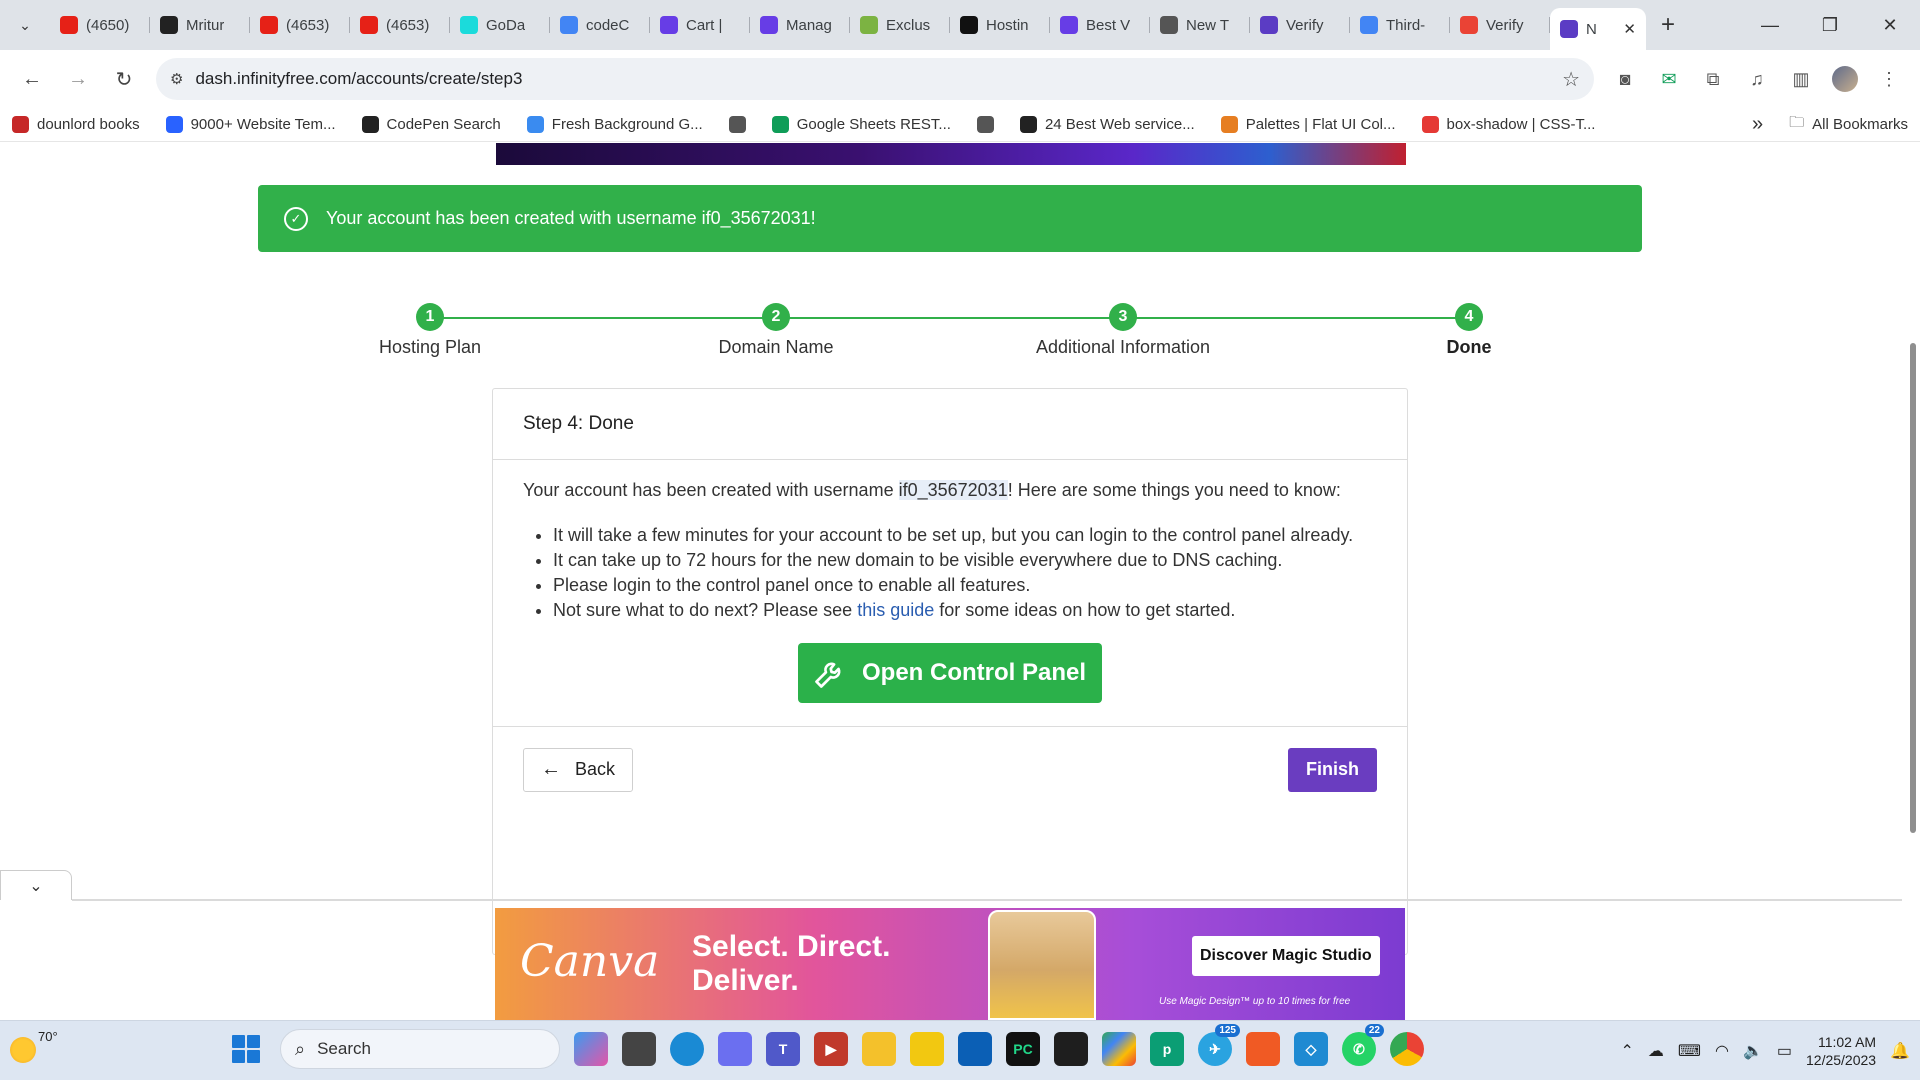 This screenshot has height=1080, width=1920. I want to click on back-button: ← Back, so click(578, 769).